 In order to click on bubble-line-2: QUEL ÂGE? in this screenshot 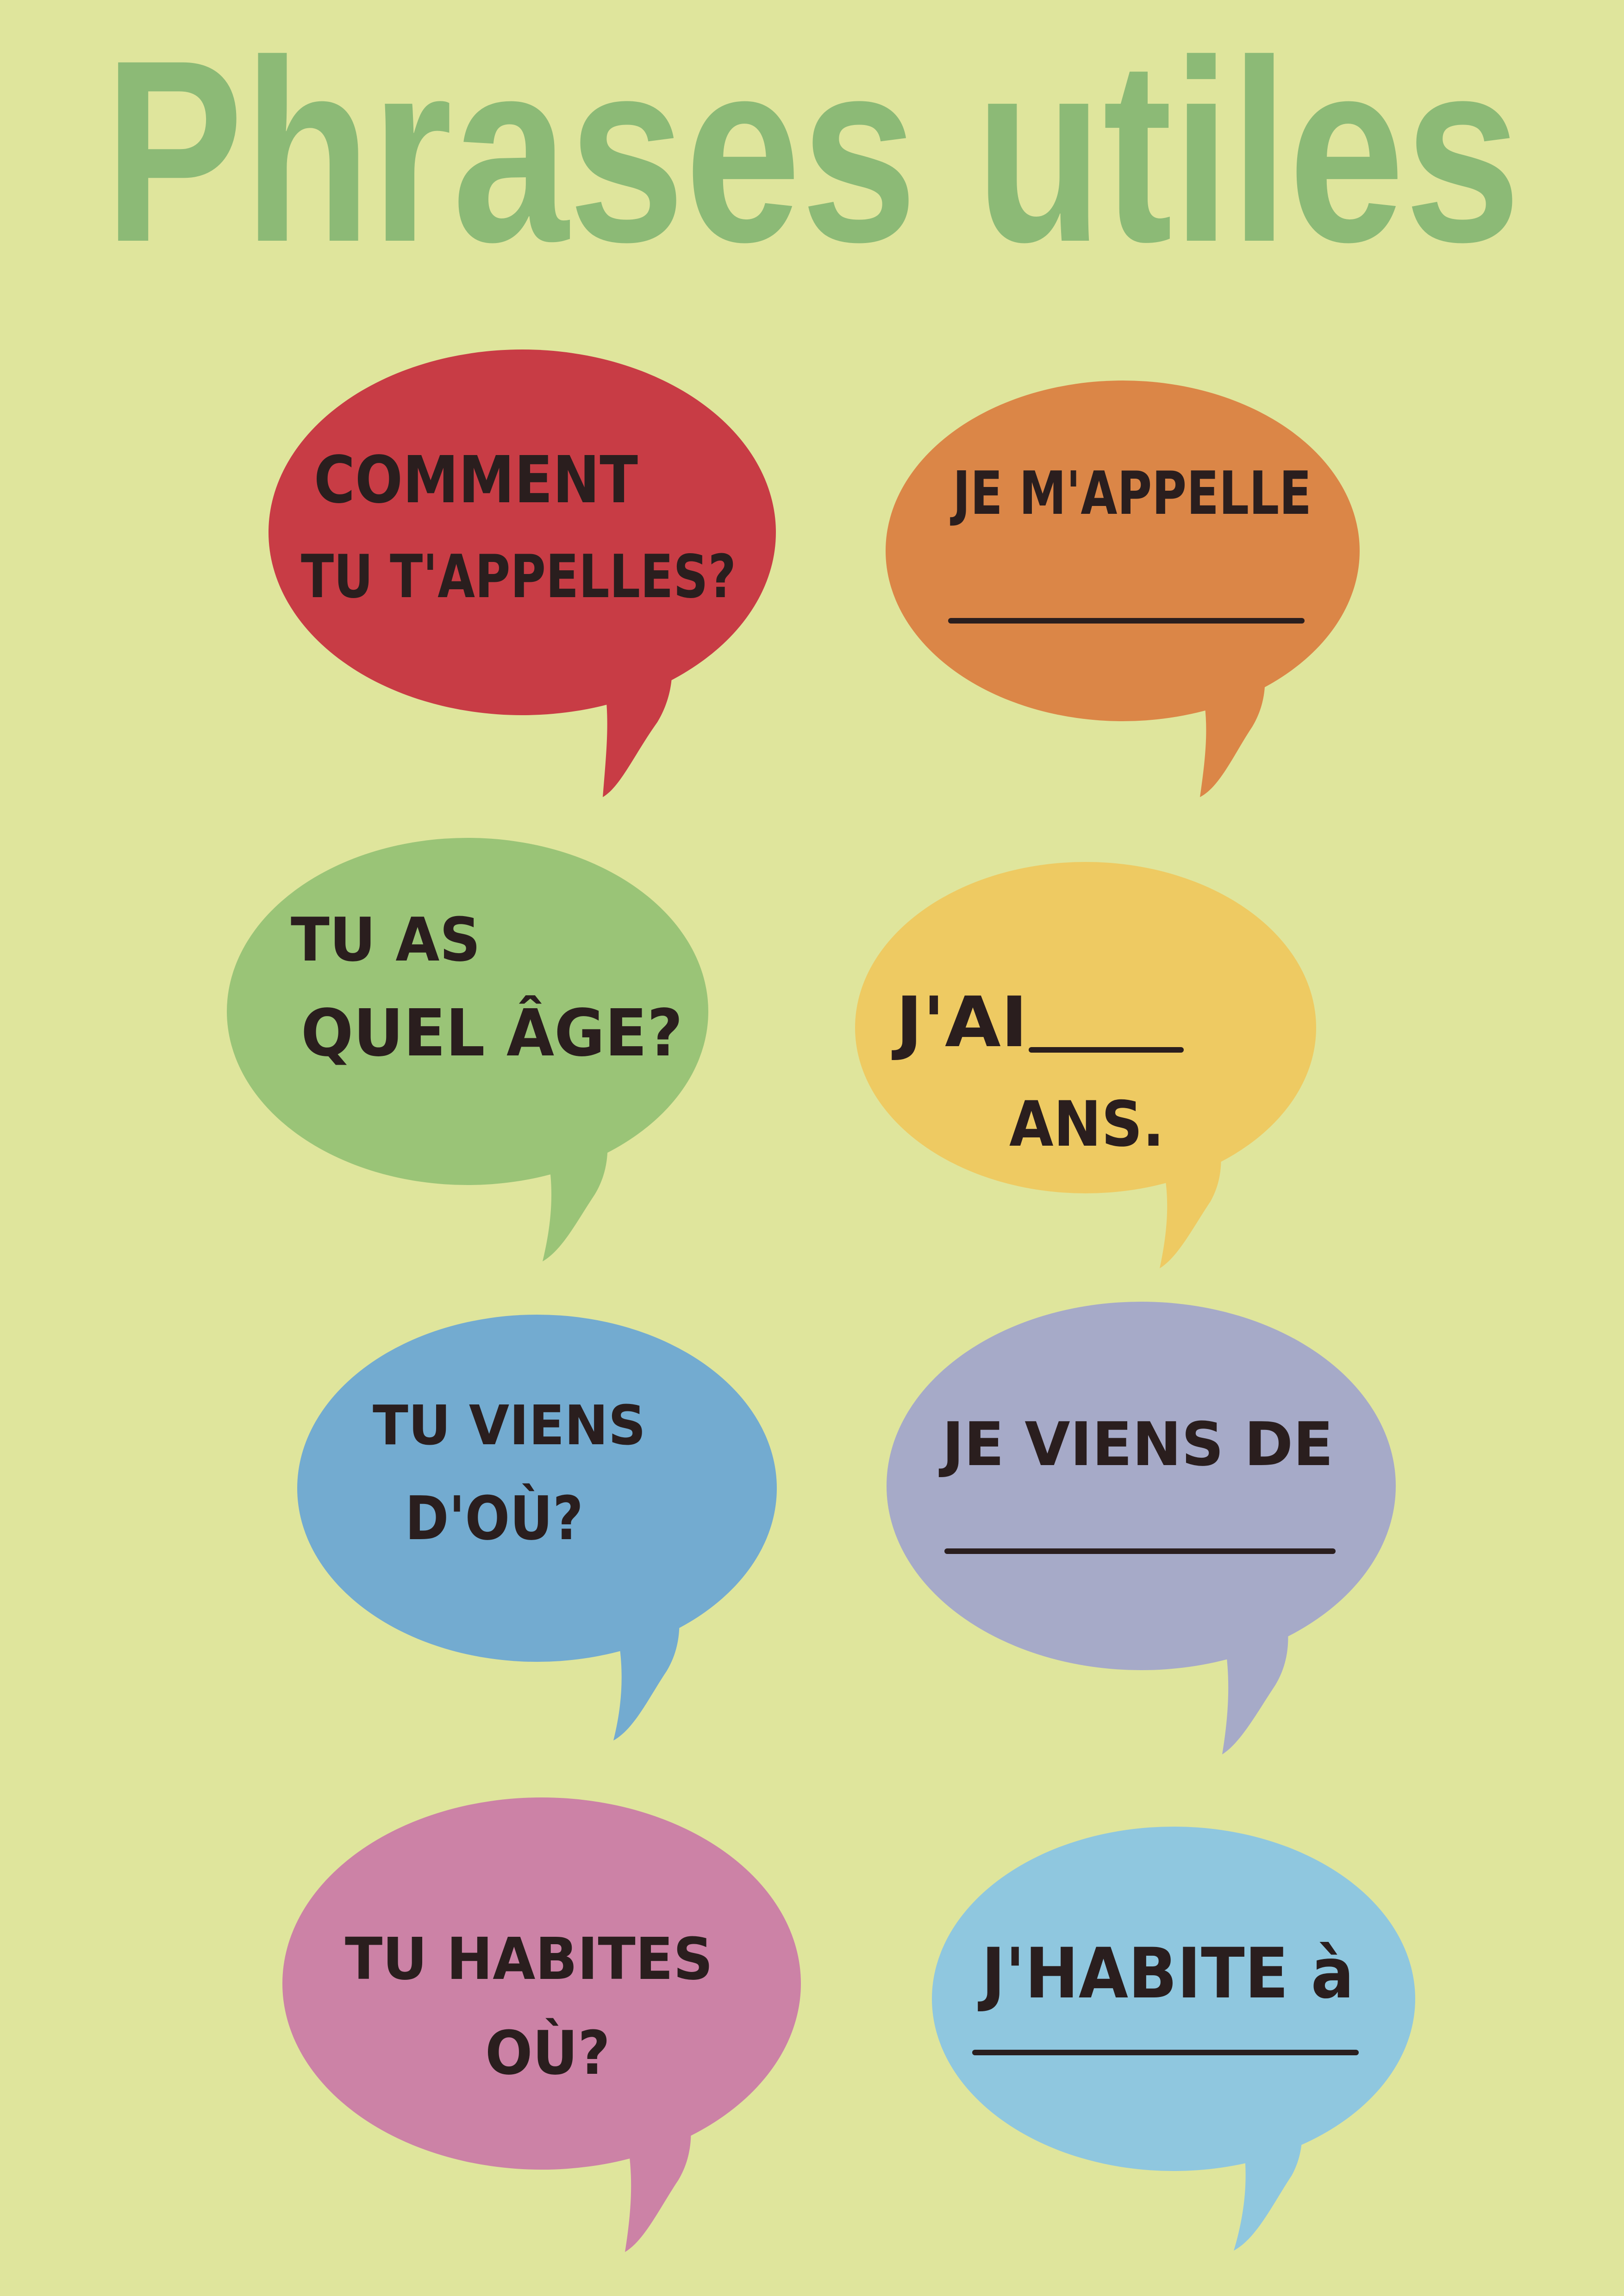, I will do `click(492, 1033)`.